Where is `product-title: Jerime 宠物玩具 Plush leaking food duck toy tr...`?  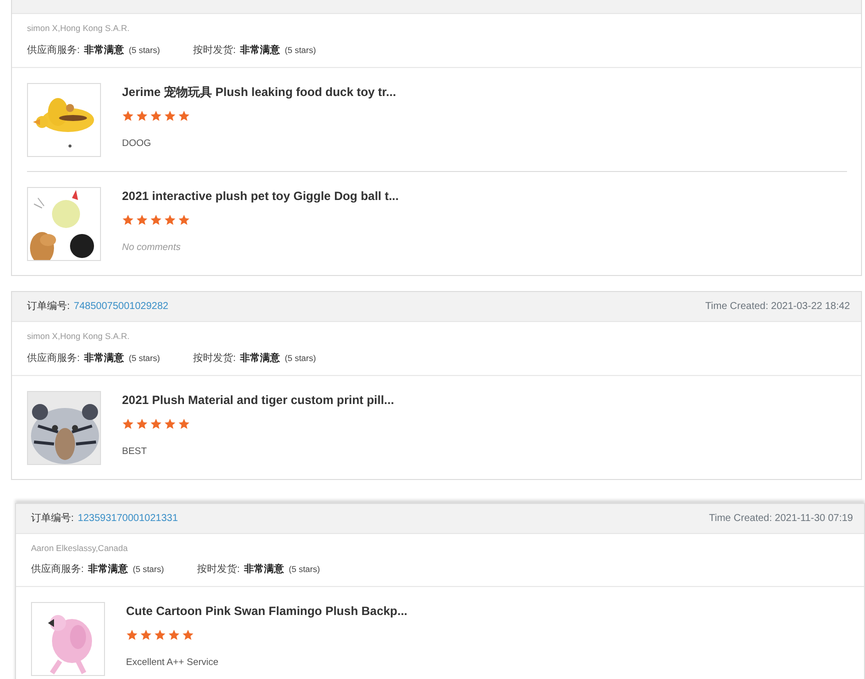
product-title: Jerime 宠物玩具 Plush leaking food duck toy tr... is located at coordinates (259, 92).